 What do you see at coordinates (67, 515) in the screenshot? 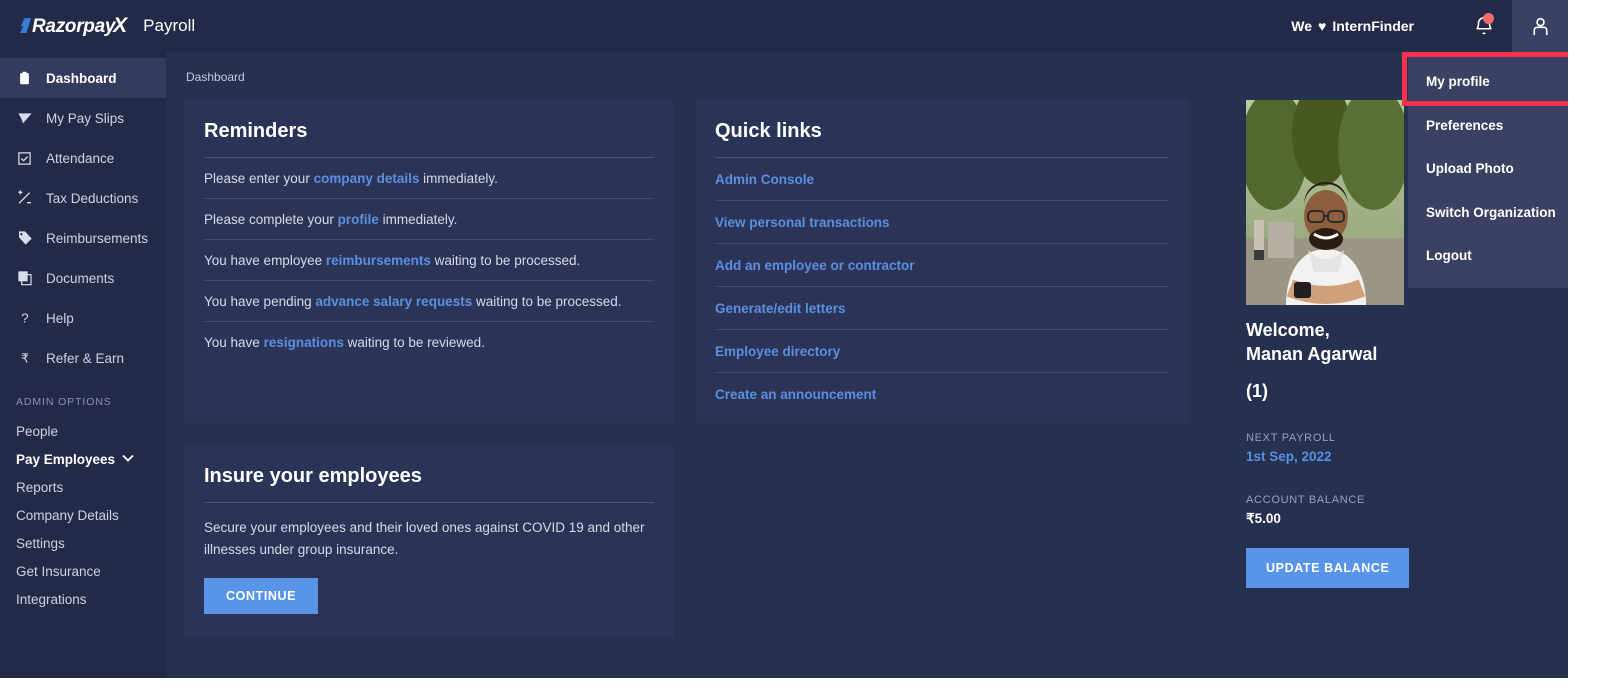
I see `sidebar-item-label: Company Details` at bounding box center [67, 515].